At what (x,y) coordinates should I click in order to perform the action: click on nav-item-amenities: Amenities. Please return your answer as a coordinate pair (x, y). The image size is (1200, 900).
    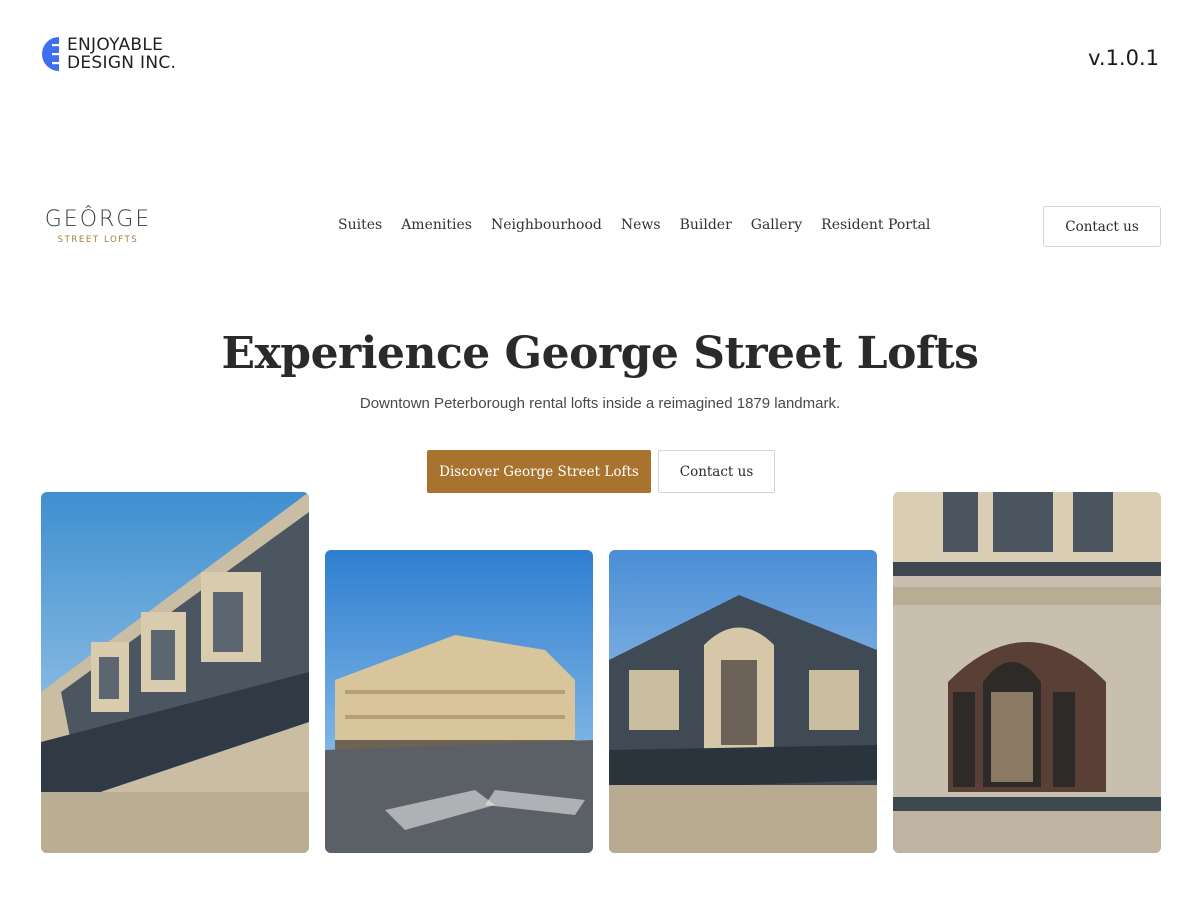
    Looking at the image, I should click on (436, 225).